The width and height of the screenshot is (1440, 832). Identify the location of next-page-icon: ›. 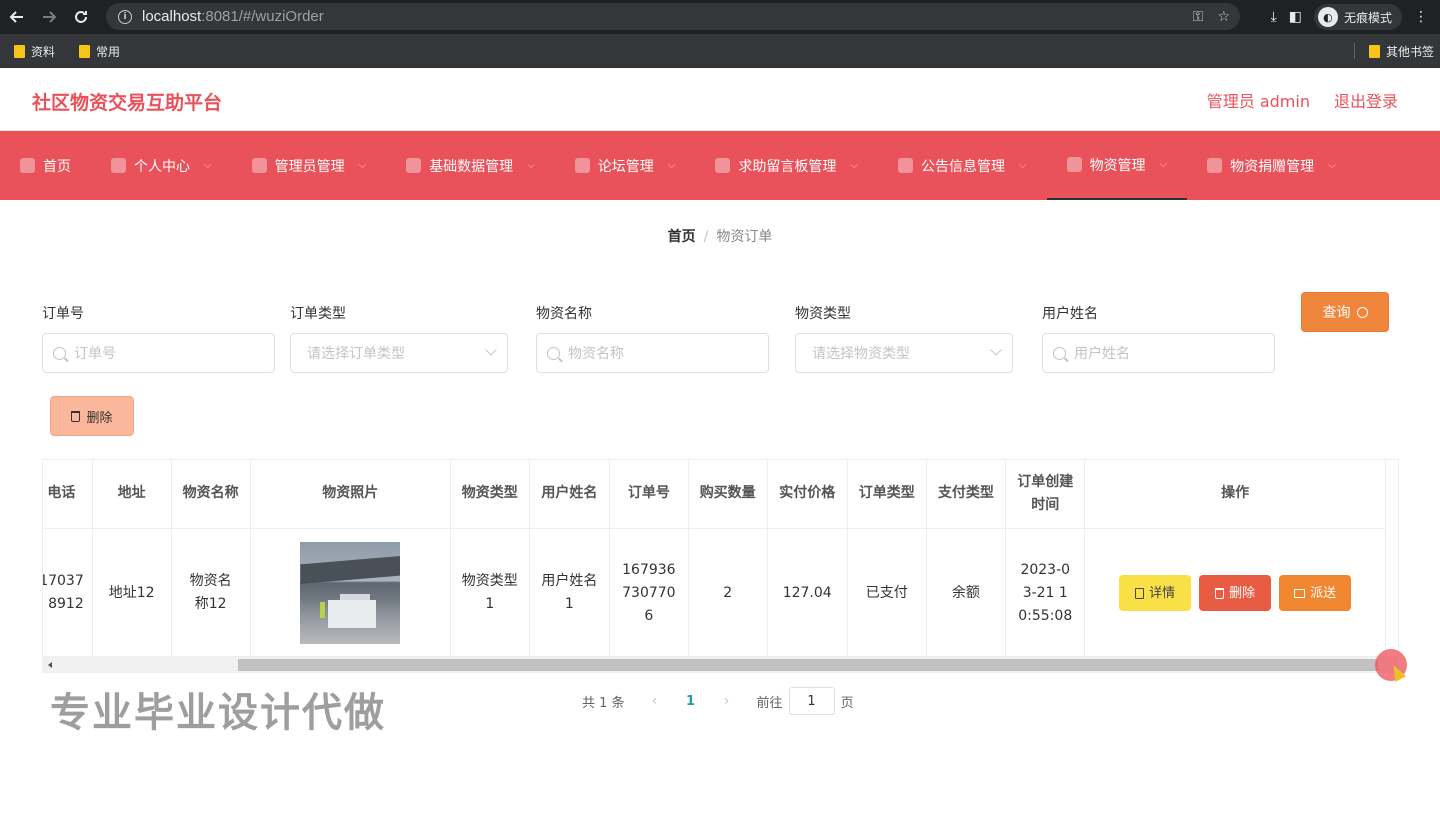
(727, 701).